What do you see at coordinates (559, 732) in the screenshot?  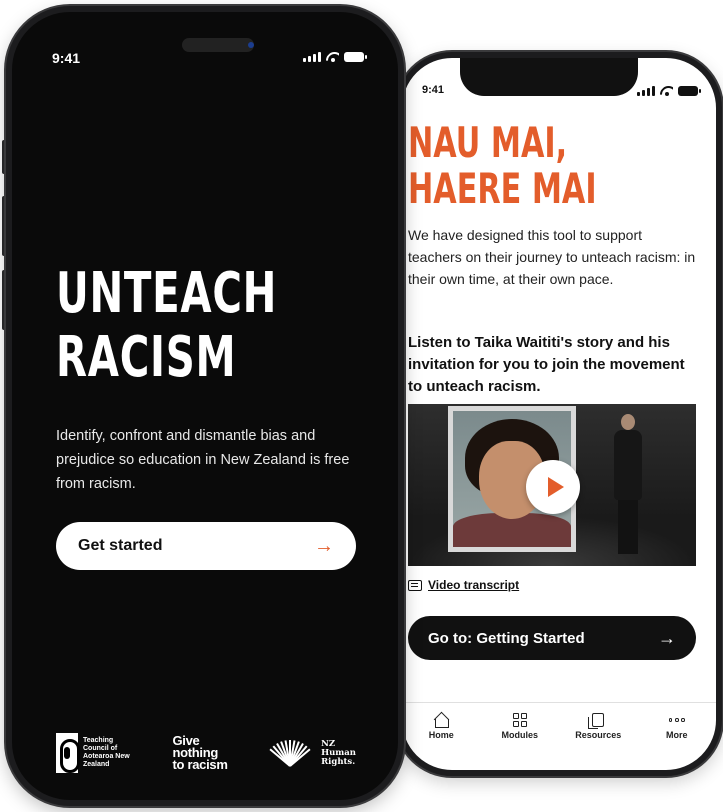 I see `tab-bar: Home Modules Resources More` at bounding box center [559, 732].